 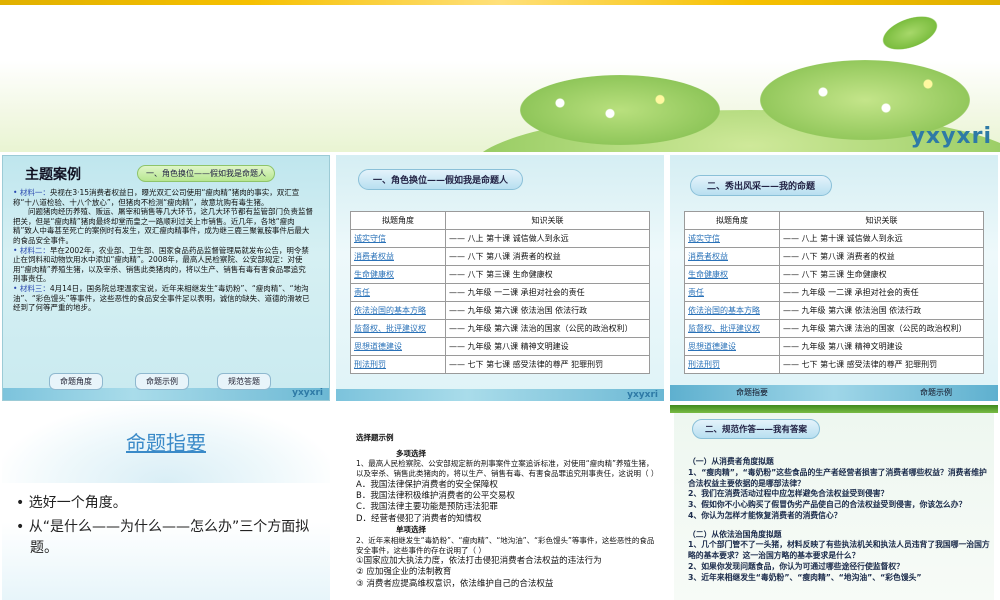 What do you see at coordinates (375, 437) in the screenshot?
I see `slide-title: 选择题示例` at bounding box center [375, 437].